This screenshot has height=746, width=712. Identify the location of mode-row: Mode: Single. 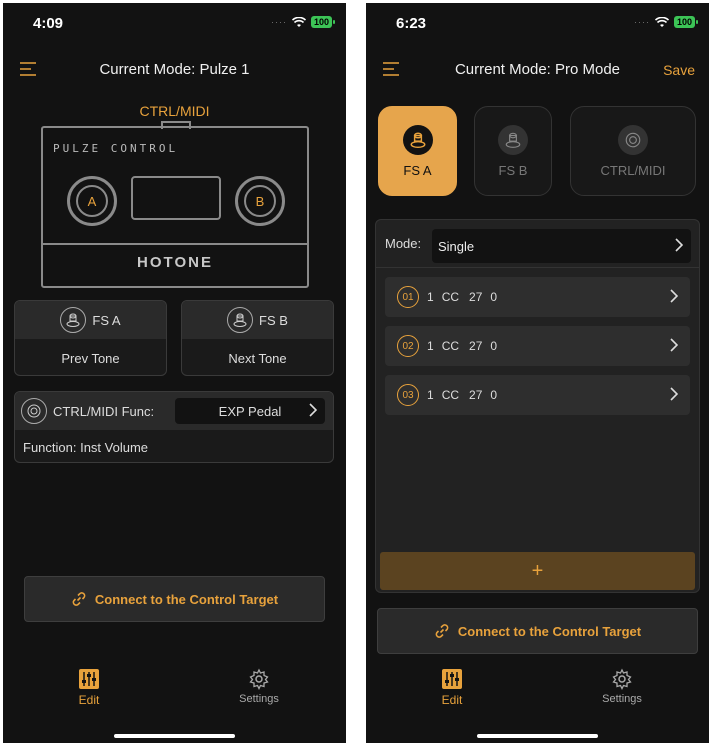
(537, 244).